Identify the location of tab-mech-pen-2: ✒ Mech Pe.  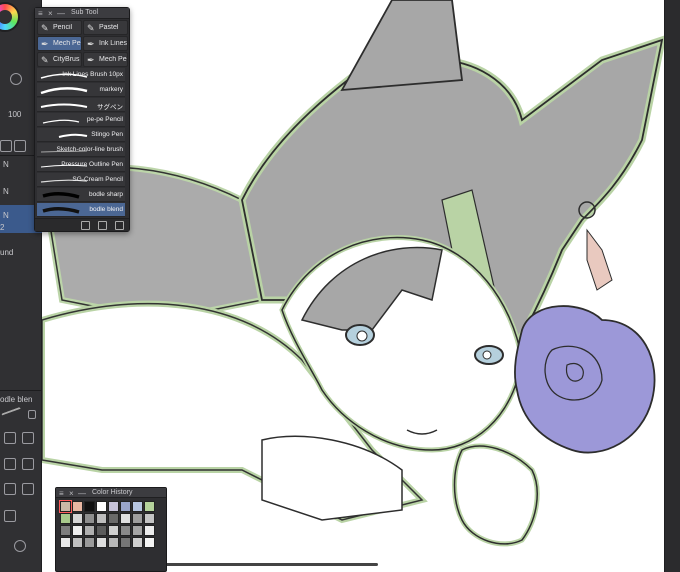
(105, 59).